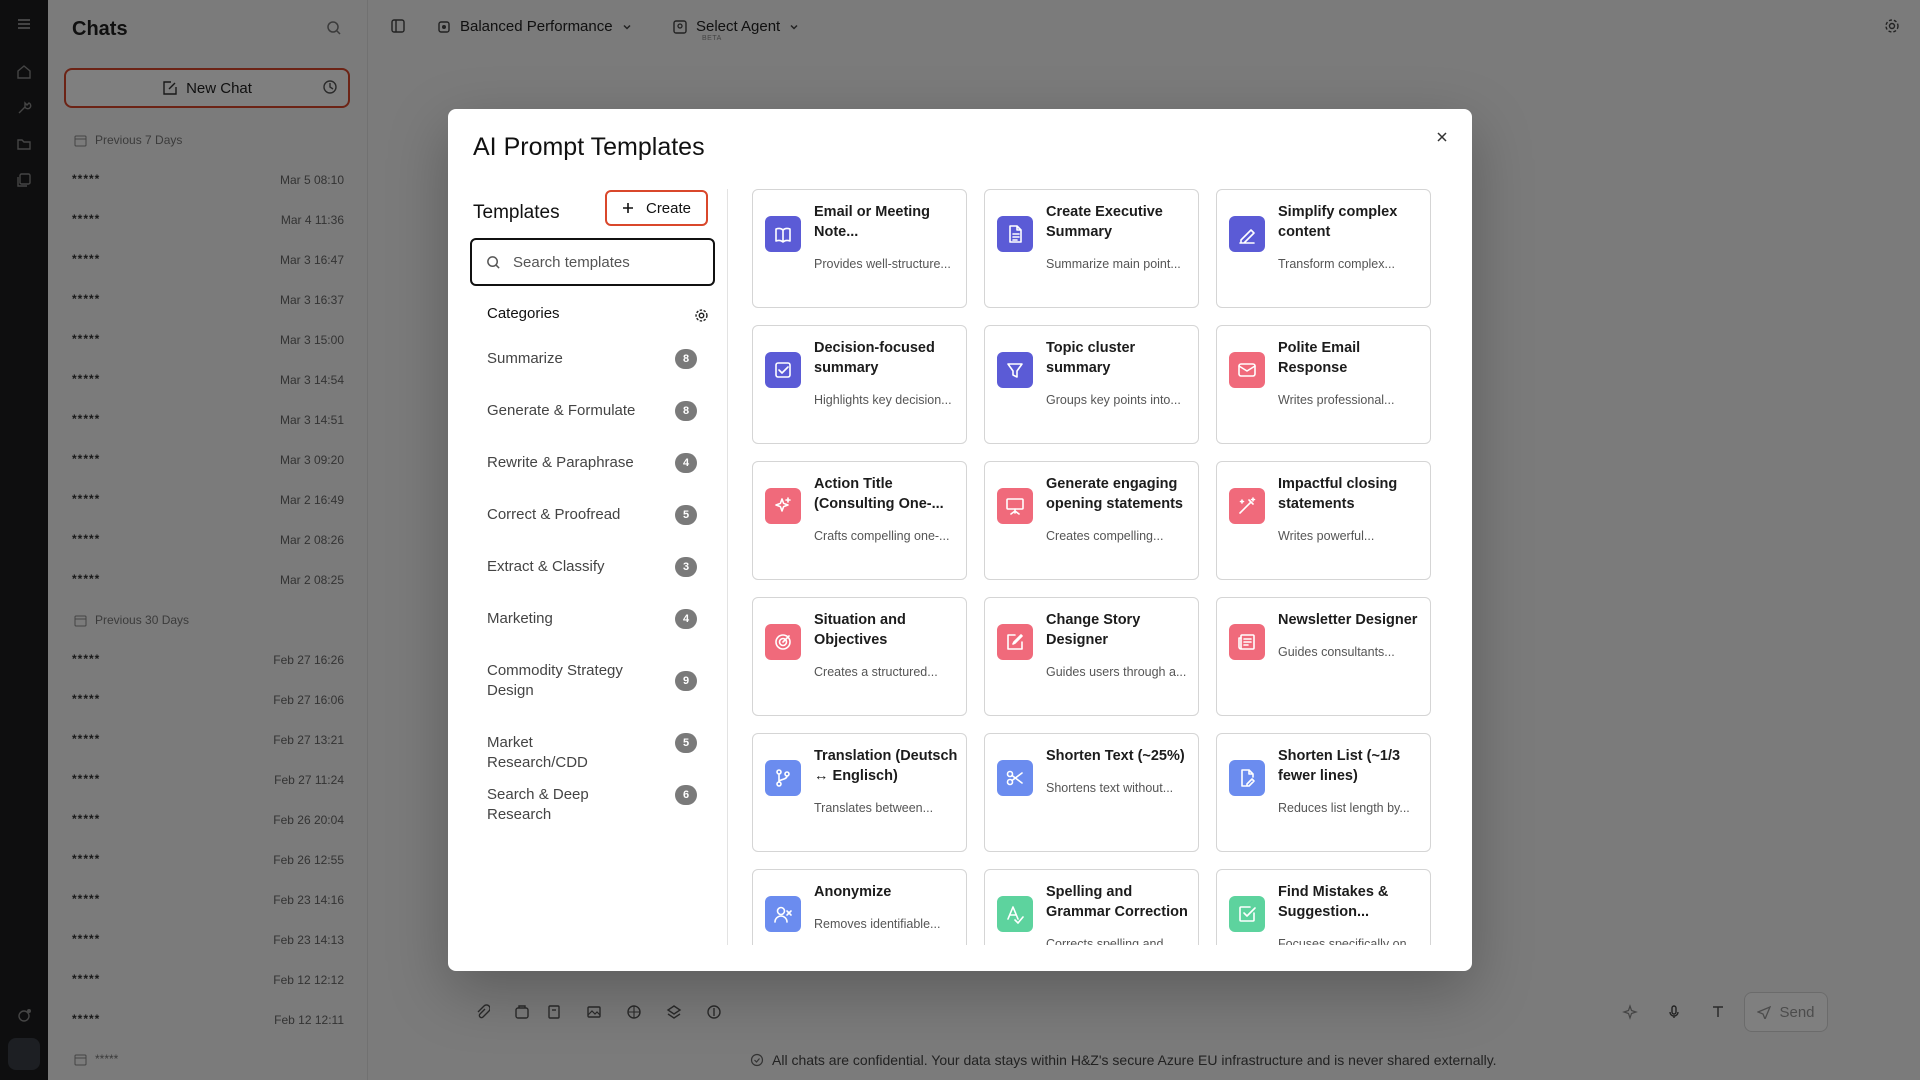  I want to click on template-title: Shorten Text (~25%), so click(1115, 756).